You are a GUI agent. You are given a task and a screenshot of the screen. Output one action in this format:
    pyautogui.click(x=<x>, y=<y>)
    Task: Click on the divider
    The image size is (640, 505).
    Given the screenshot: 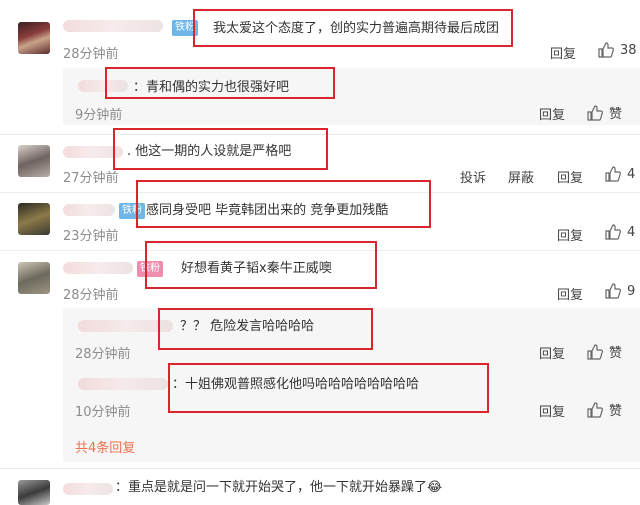 What is the action you would take?
    pyautogui.click(x=320, y=468)
    